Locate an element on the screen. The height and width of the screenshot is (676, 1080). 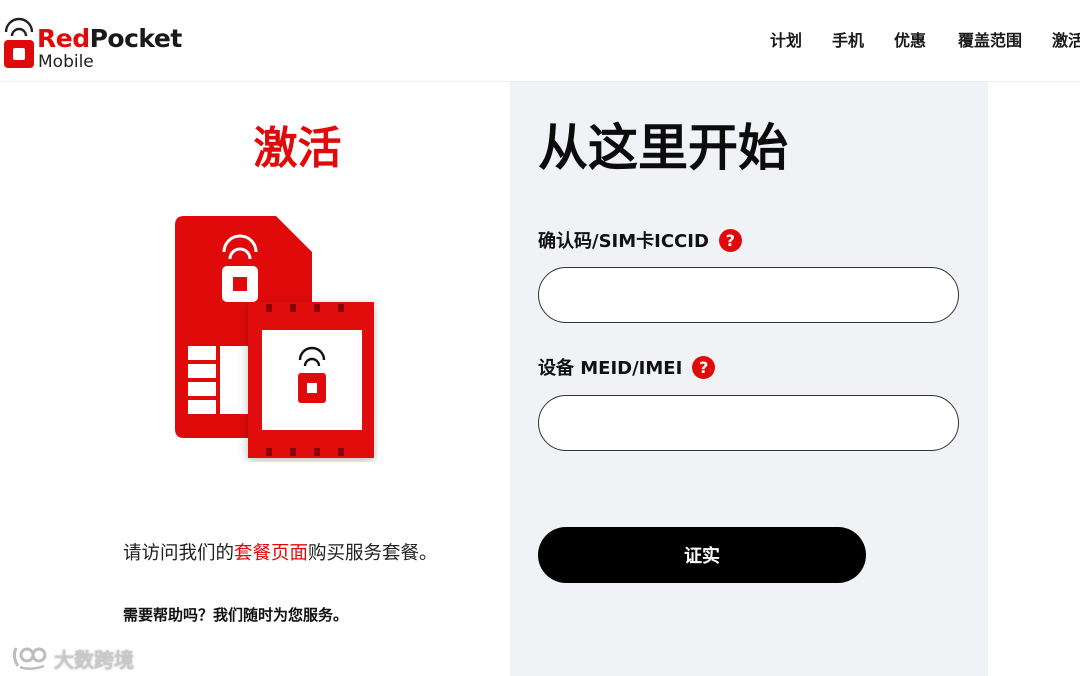
watermark-logo-icon is located at coordinates (29, 658).